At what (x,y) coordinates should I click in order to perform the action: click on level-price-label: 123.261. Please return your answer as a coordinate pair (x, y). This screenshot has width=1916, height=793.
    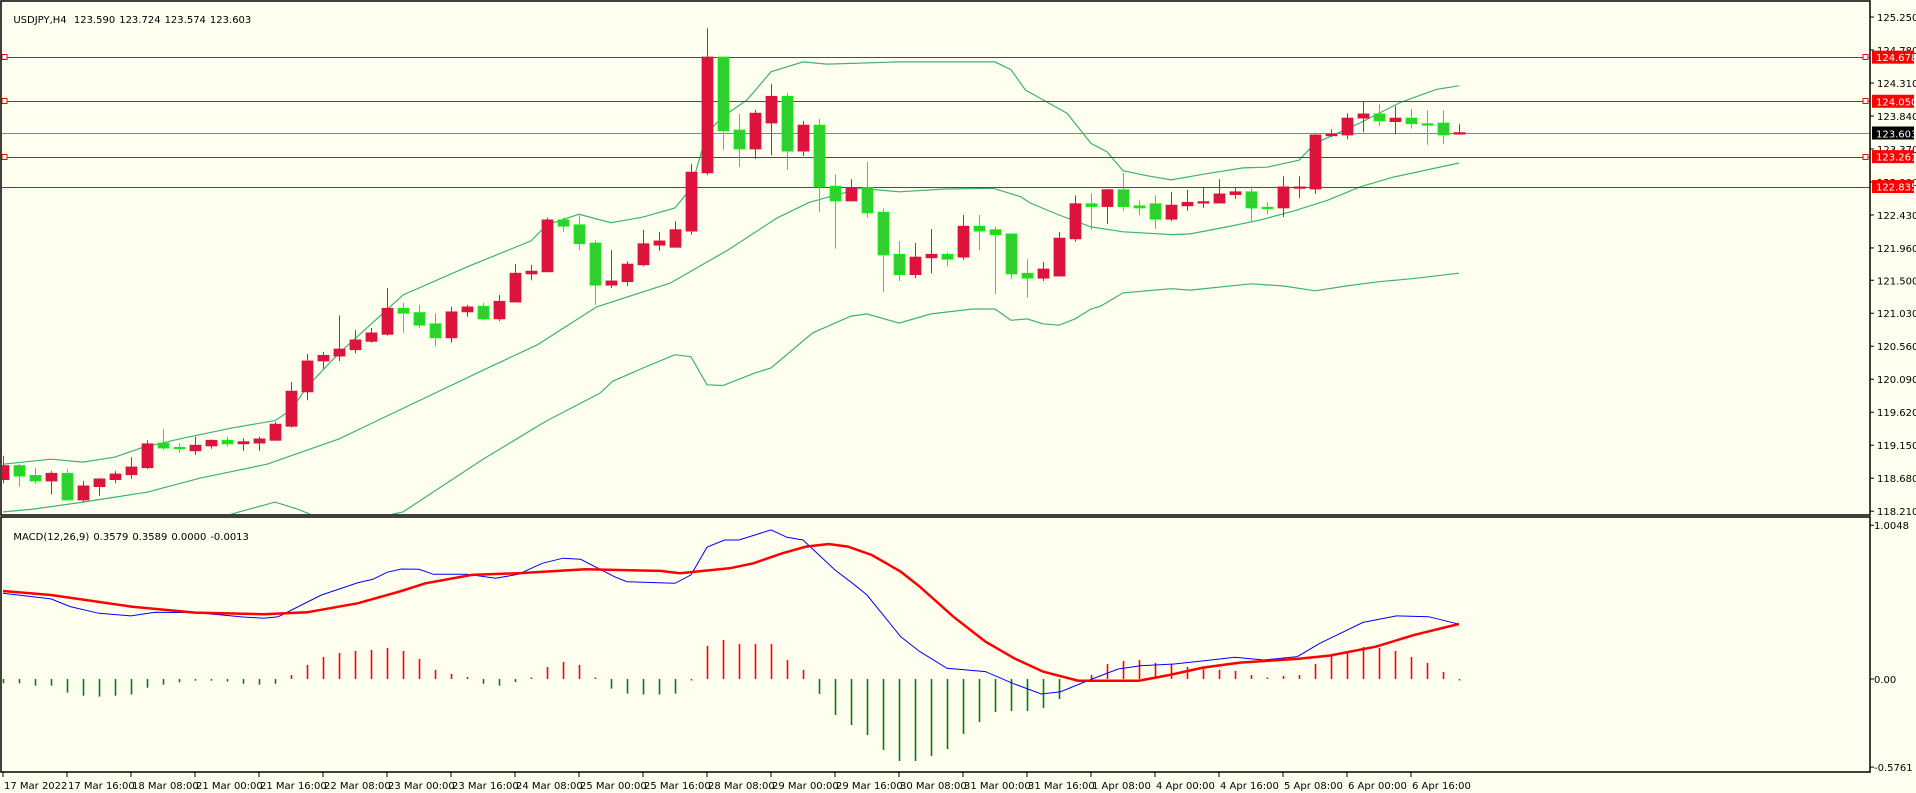
    Looking at the image, I should click on (1896, 158).